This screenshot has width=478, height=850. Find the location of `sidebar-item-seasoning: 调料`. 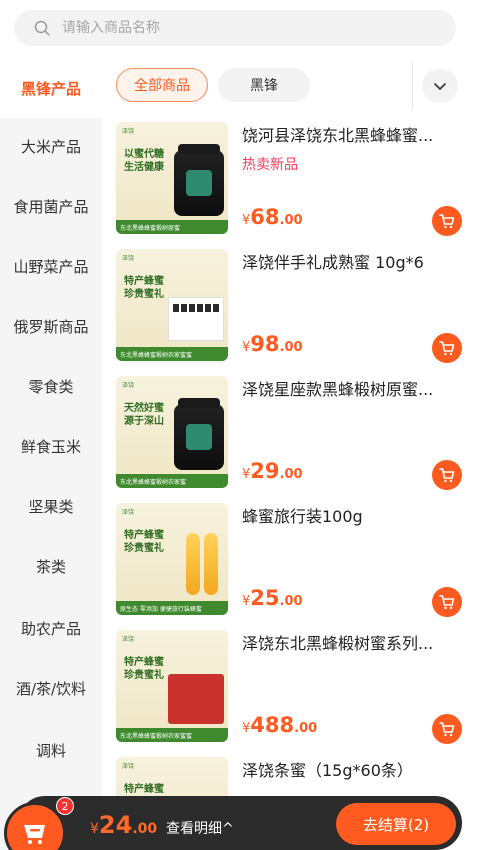

sidebar-item-seasoning: 调料 is located at coordinates (51, 750).